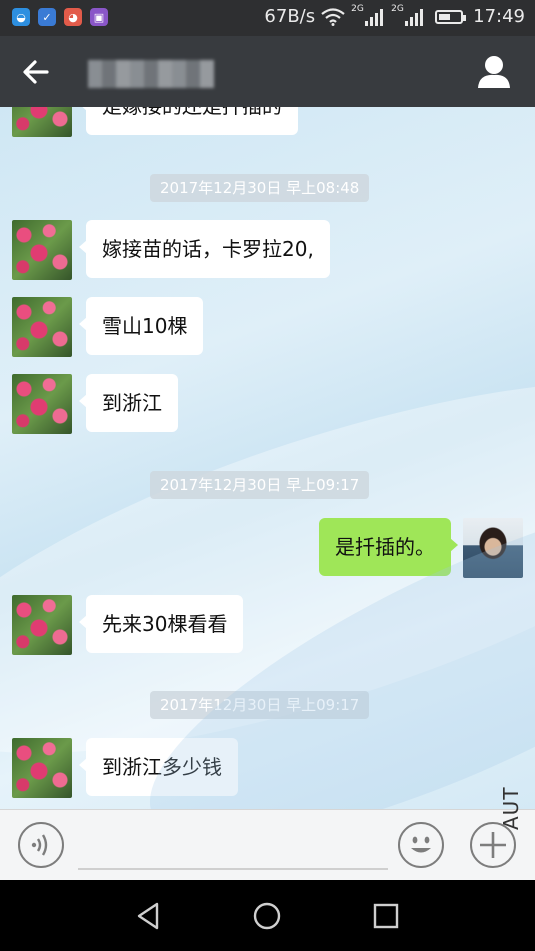  What do you see at coordinates (99, 17) in the screenshot?
I see `gallery-icon: ▣` at bounding box center [99, 17].